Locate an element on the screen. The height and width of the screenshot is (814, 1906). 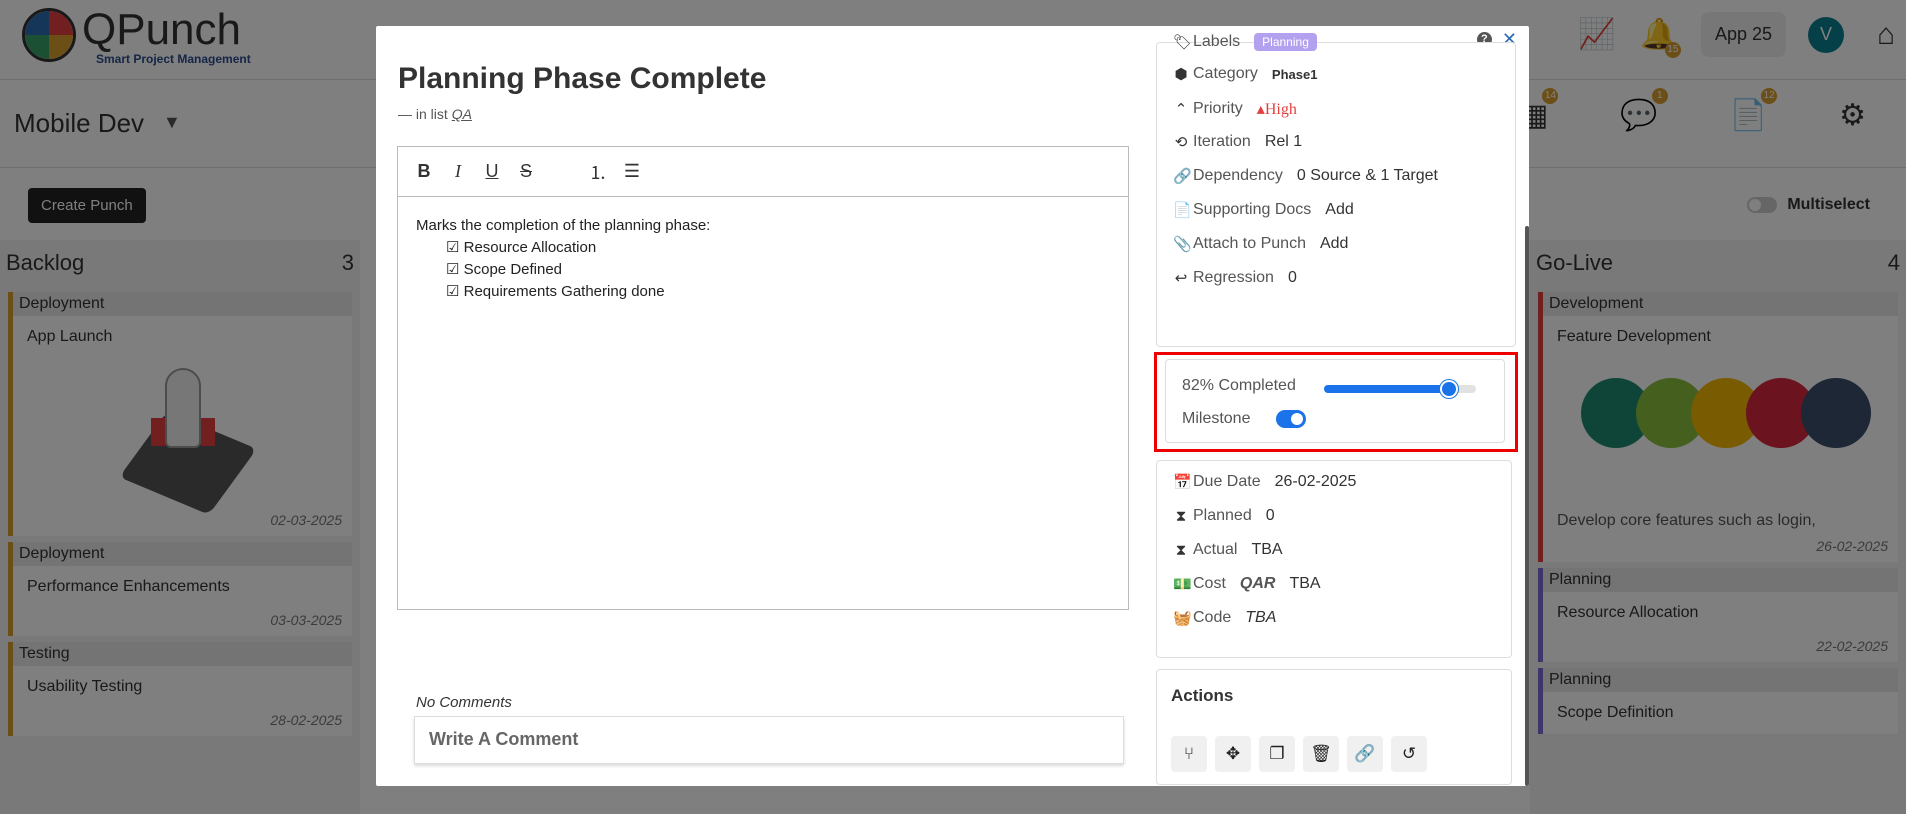
prop-key: Code is located at coordinates (1212, 617).